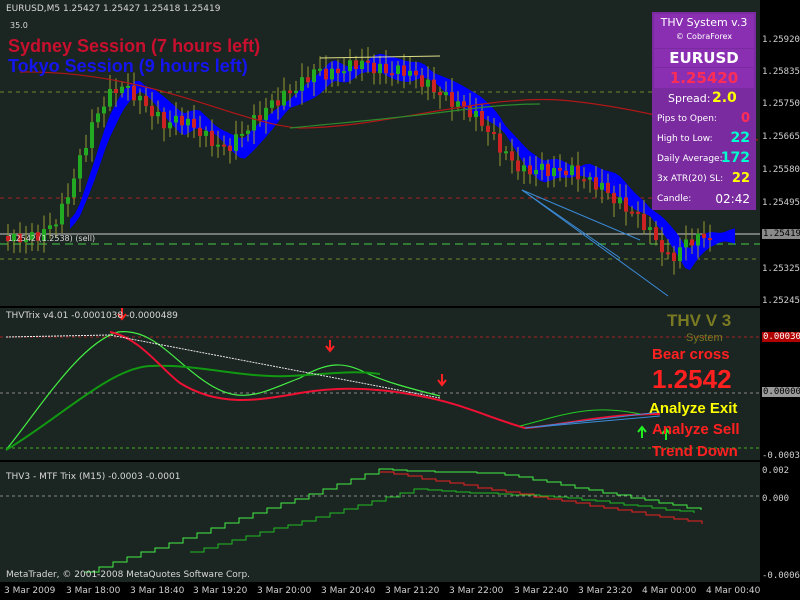  Describe the element at coordinates (780, 522) in the screenshot. I see `mtf-axis` at that location.